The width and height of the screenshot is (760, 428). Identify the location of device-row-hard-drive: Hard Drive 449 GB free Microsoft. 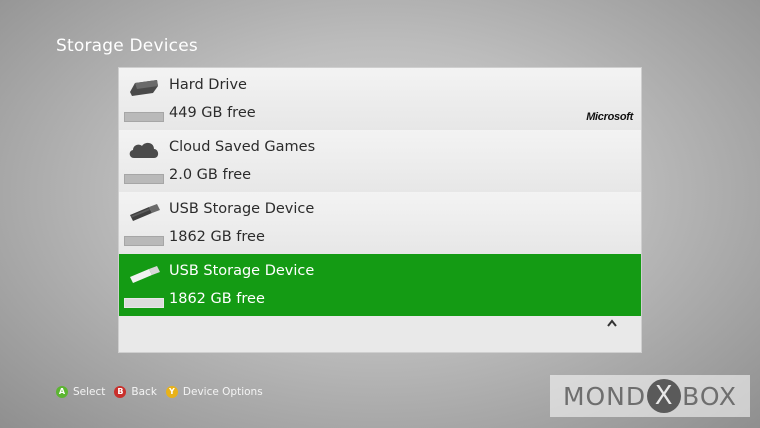
(380, 99).